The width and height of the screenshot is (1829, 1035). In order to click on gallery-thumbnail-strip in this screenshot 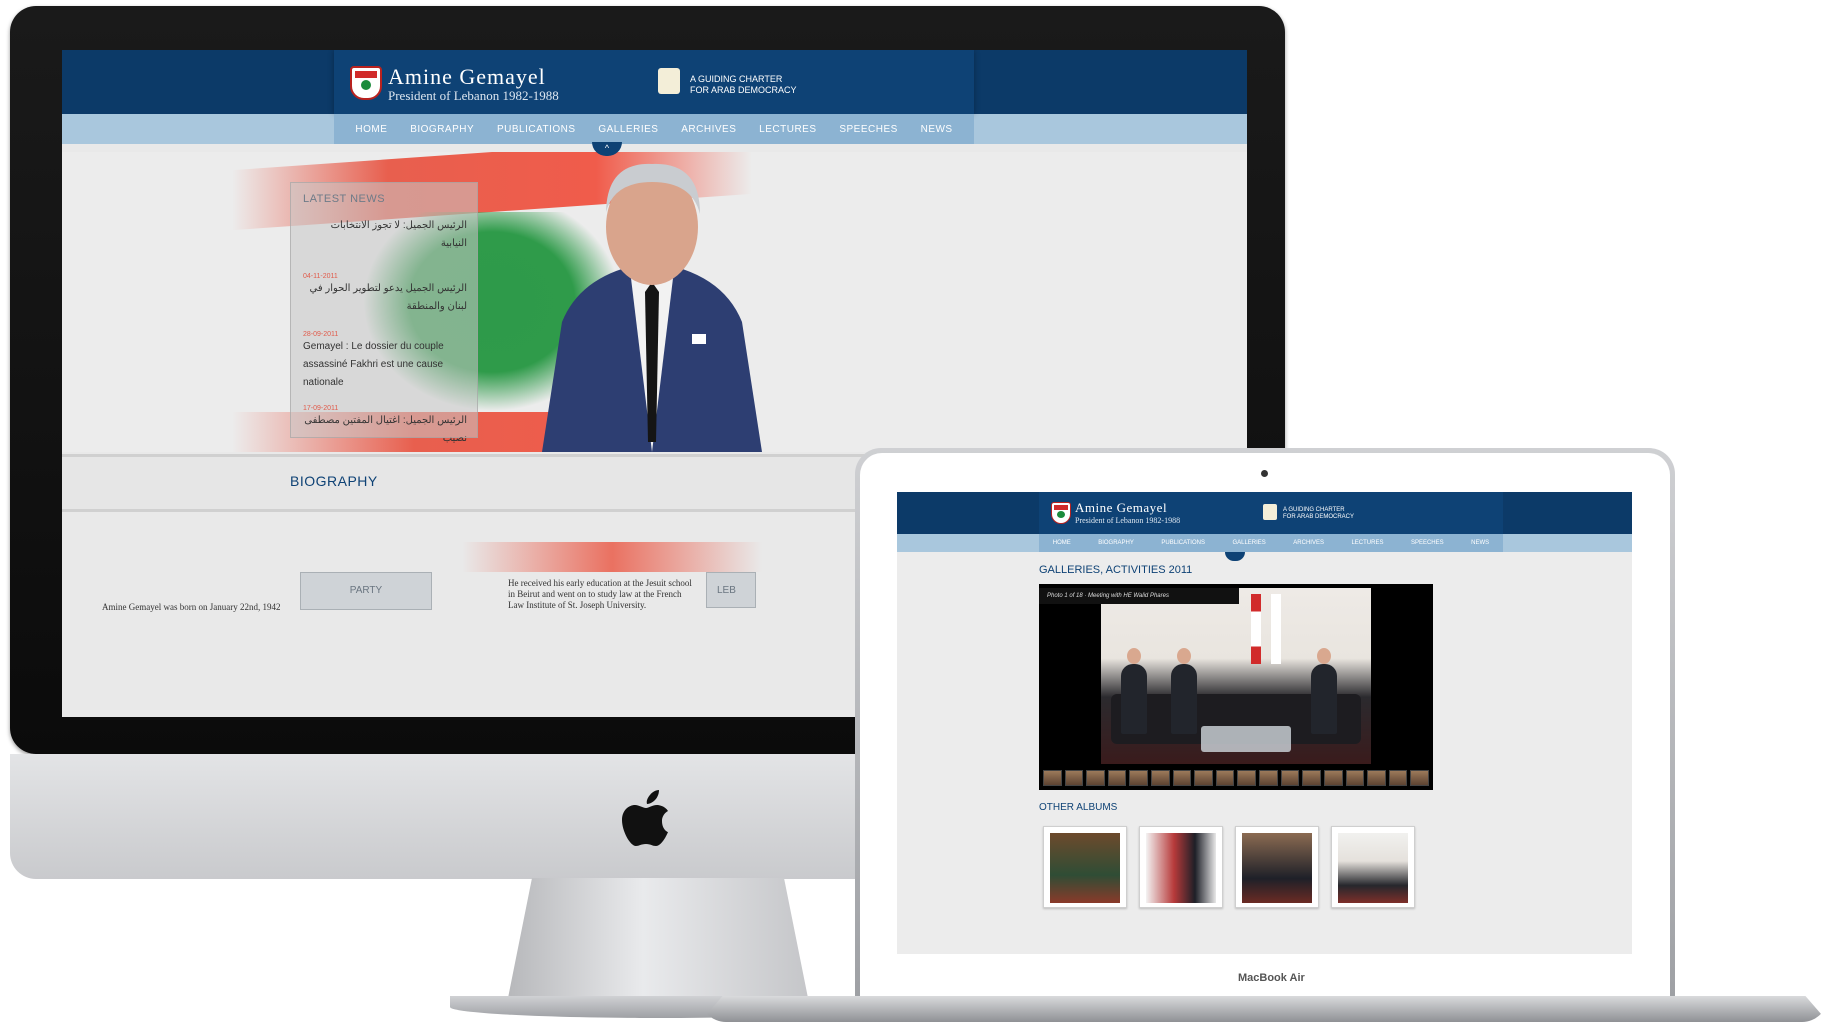, I will do `click(1236, 778)`.